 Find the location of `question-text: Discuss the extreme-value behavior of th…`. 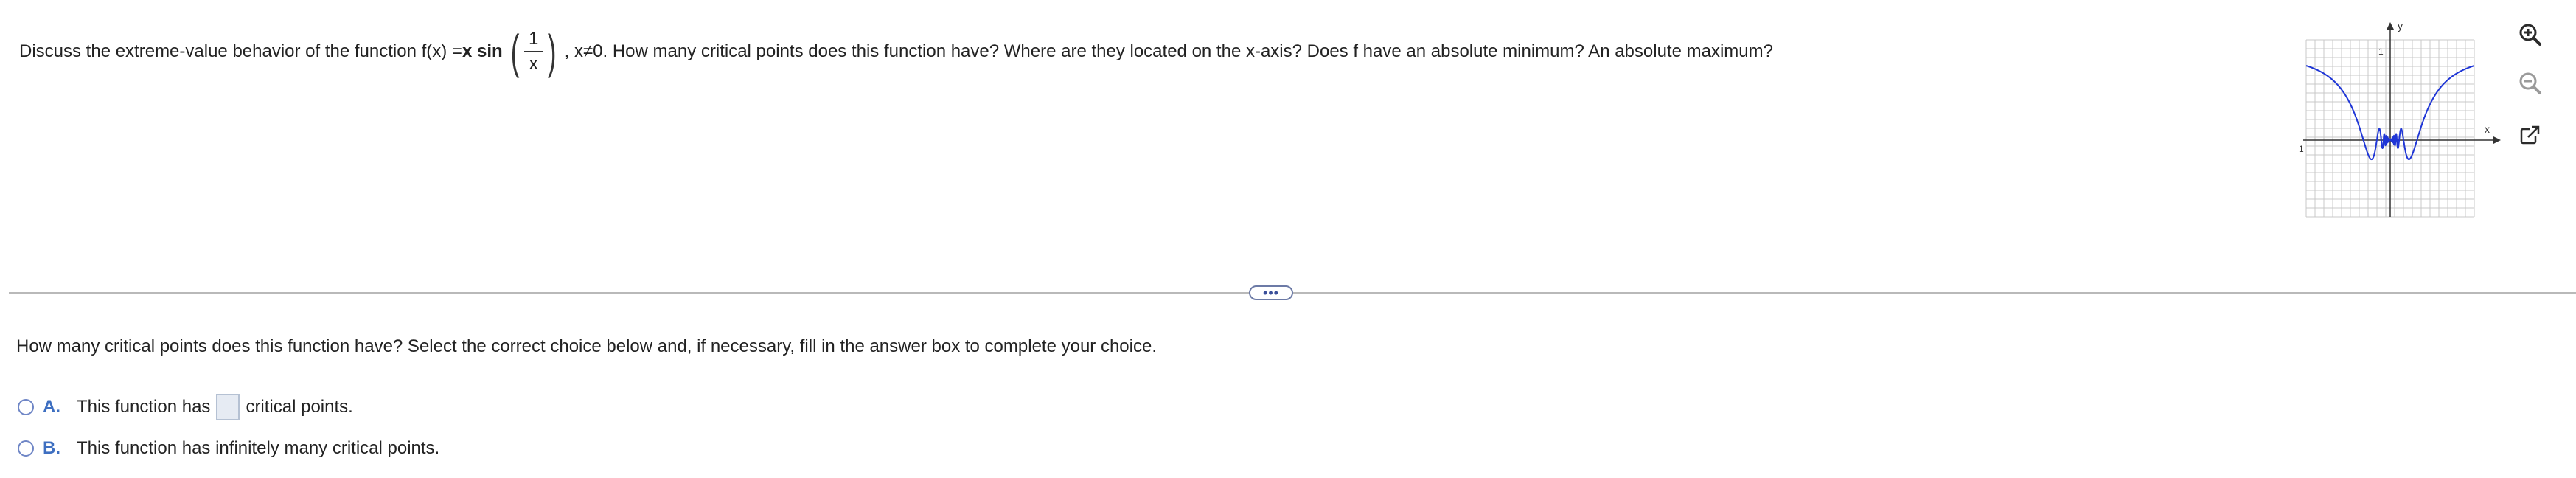

question-text: Discuss the extreme-value behavior of th… is located at coordinates (1136, 51).